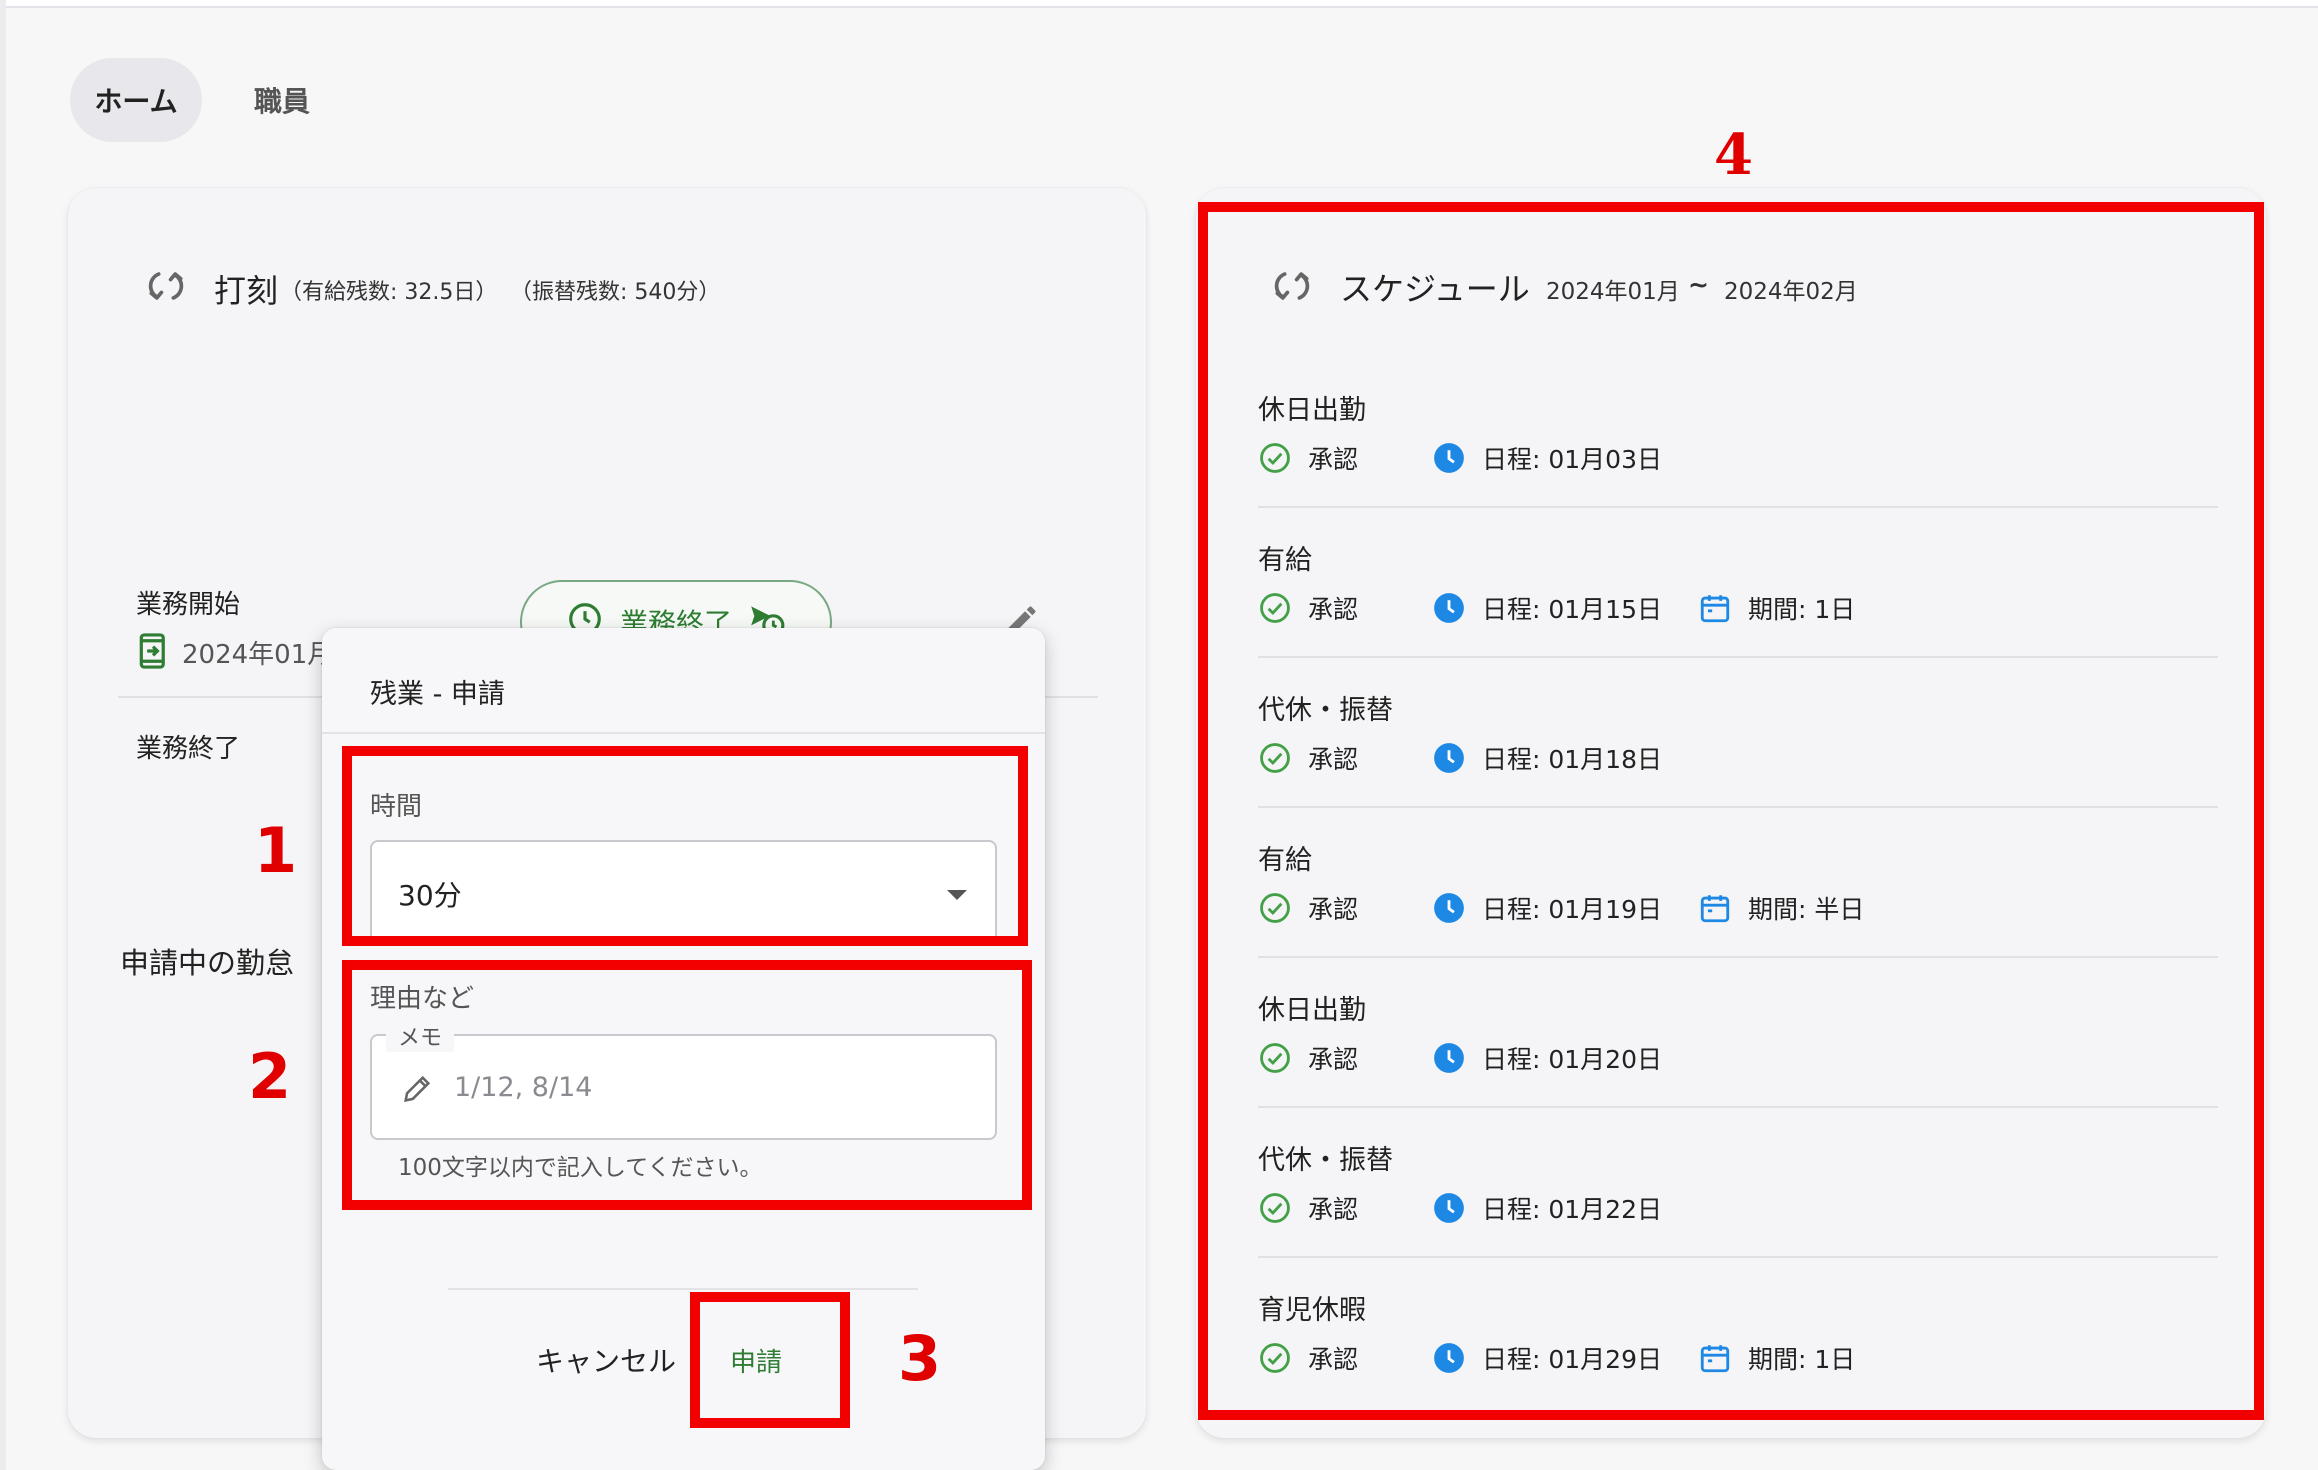 The width and height of the screenshot is (2318, 1470). What do you see at coordinates (606, 1360) in the screenshot?
I see `cancel-button: キャンセル` at bounding box center [606, 1360].